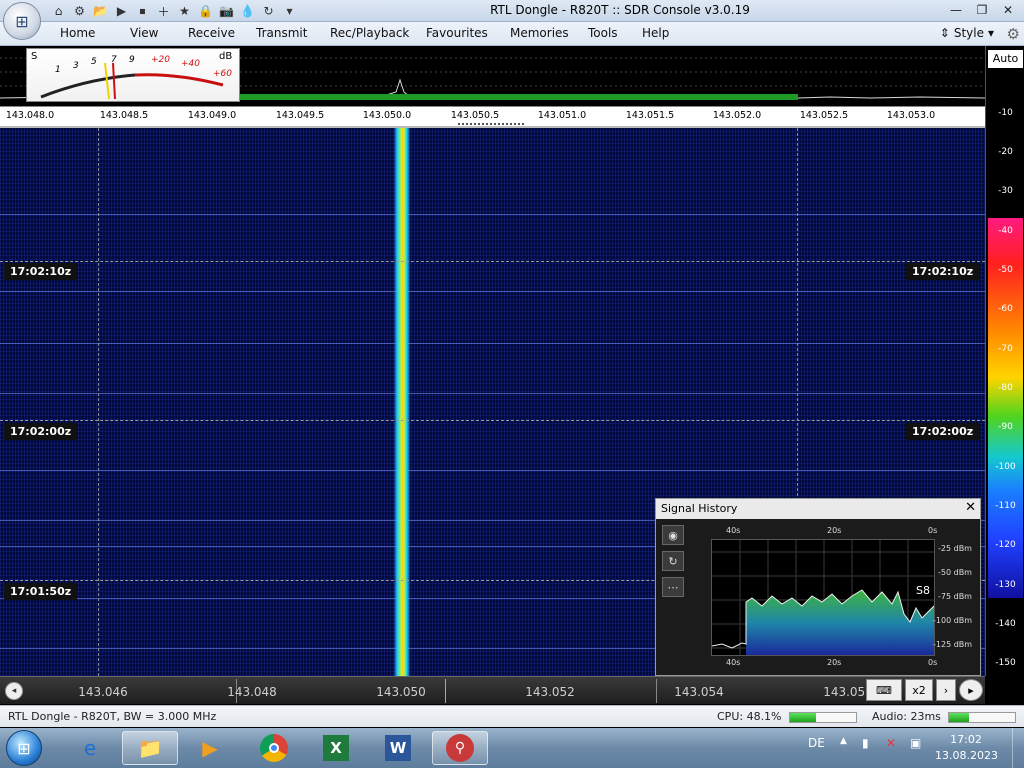  Describe the element at coordinates (953, 620) in the screenshot. I see `history-y-tick: -100 dBm` at that location.